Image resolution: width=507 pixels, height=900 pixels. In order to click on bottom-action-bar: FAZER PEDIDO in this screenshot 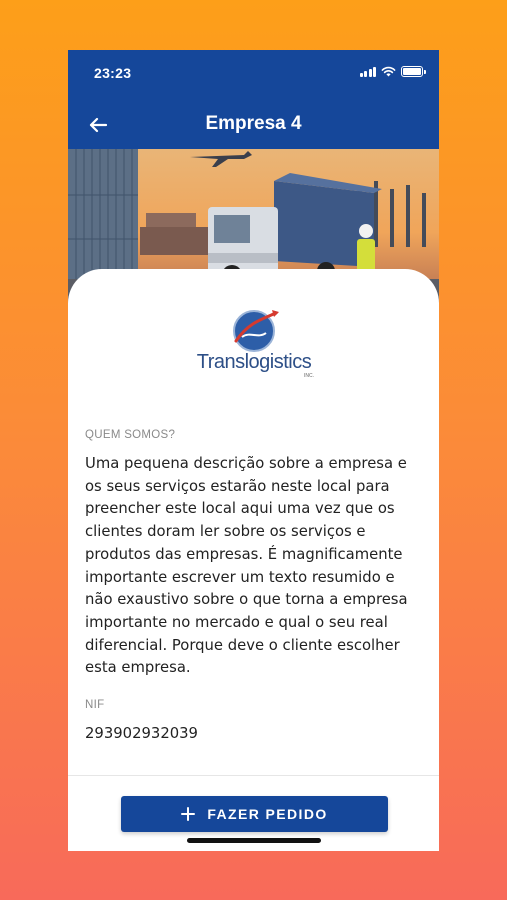, I will do `click(253, 813)`.